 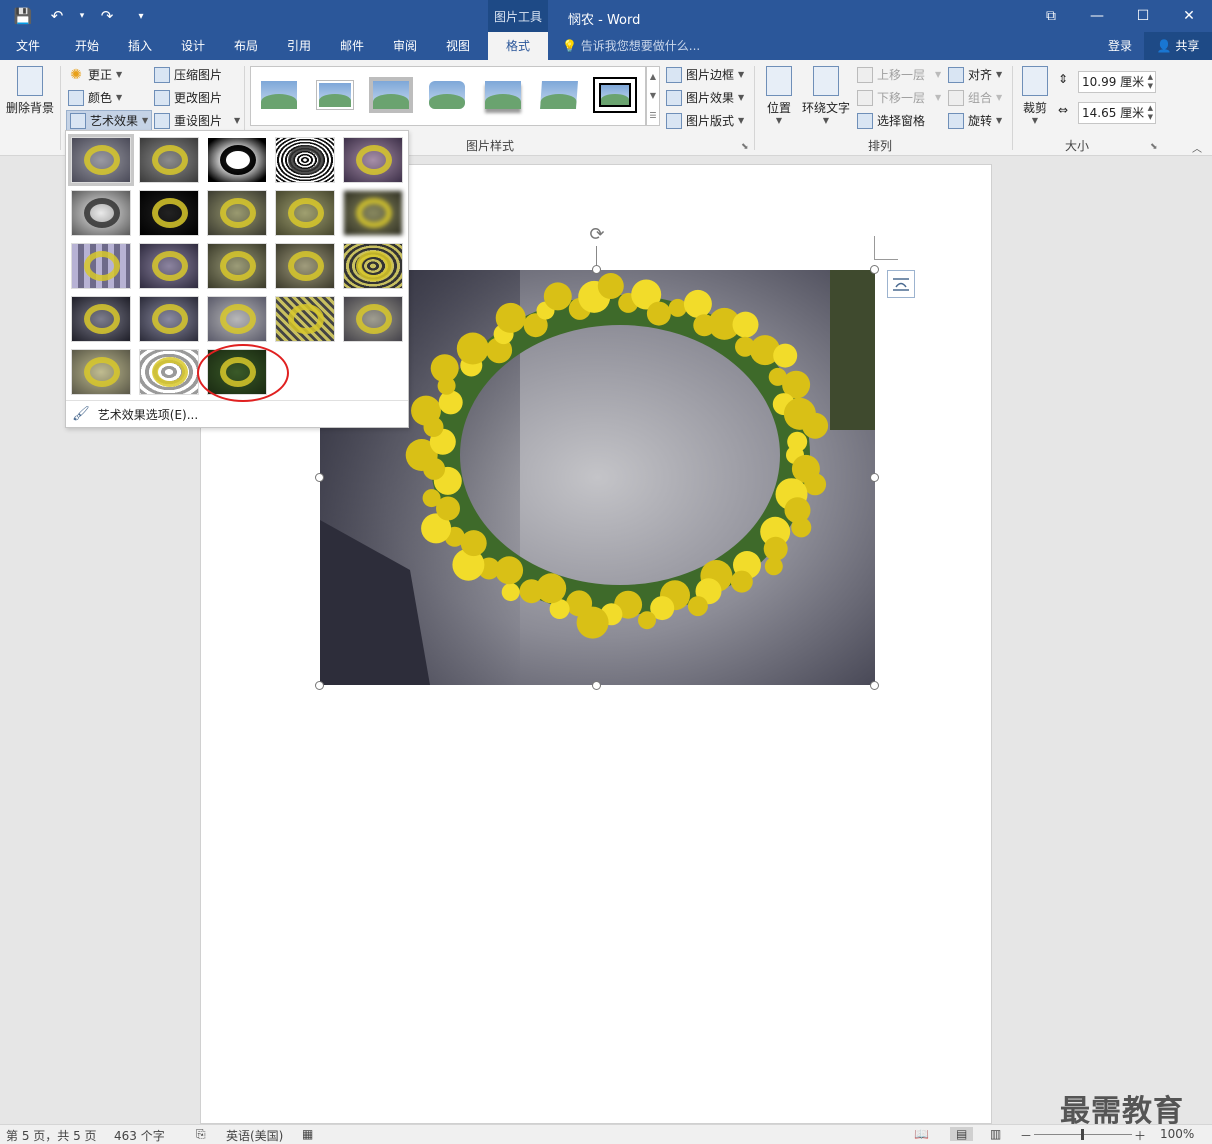 What do you see at coordinates (779, 95) in the screenshot?
I see `position-button: 位置 ▼` at bounding box center [779, 95].